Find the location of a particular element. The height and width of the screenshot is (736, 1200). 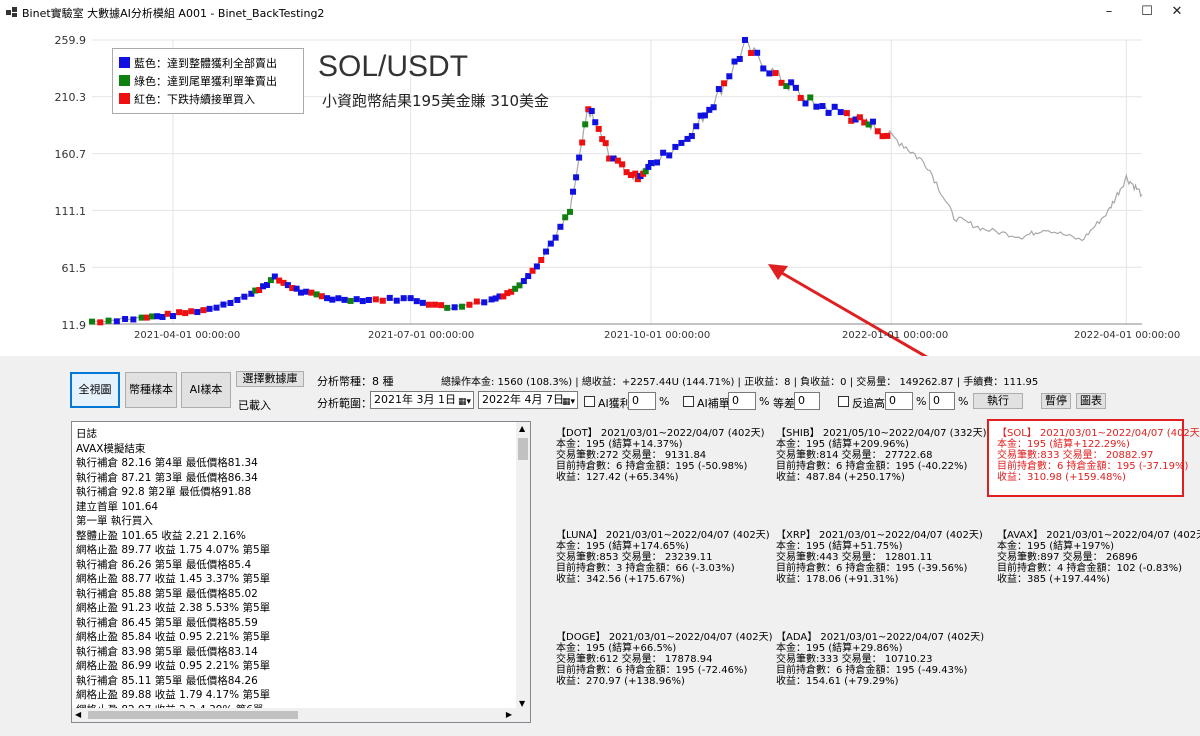

card-line: 目前持倉數：6 持倉金額：195 (-39.56%) is located at coordinates (872, 568).